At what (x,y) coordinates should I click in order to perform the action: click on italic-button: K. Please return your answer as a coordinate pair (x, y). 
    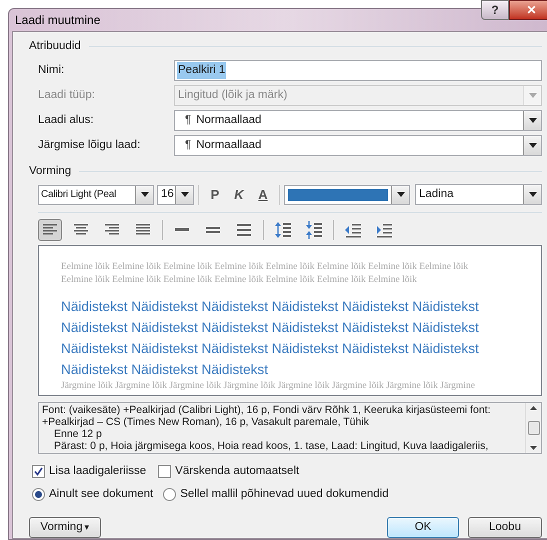
    Looking at the image, I should click on (239, 194).